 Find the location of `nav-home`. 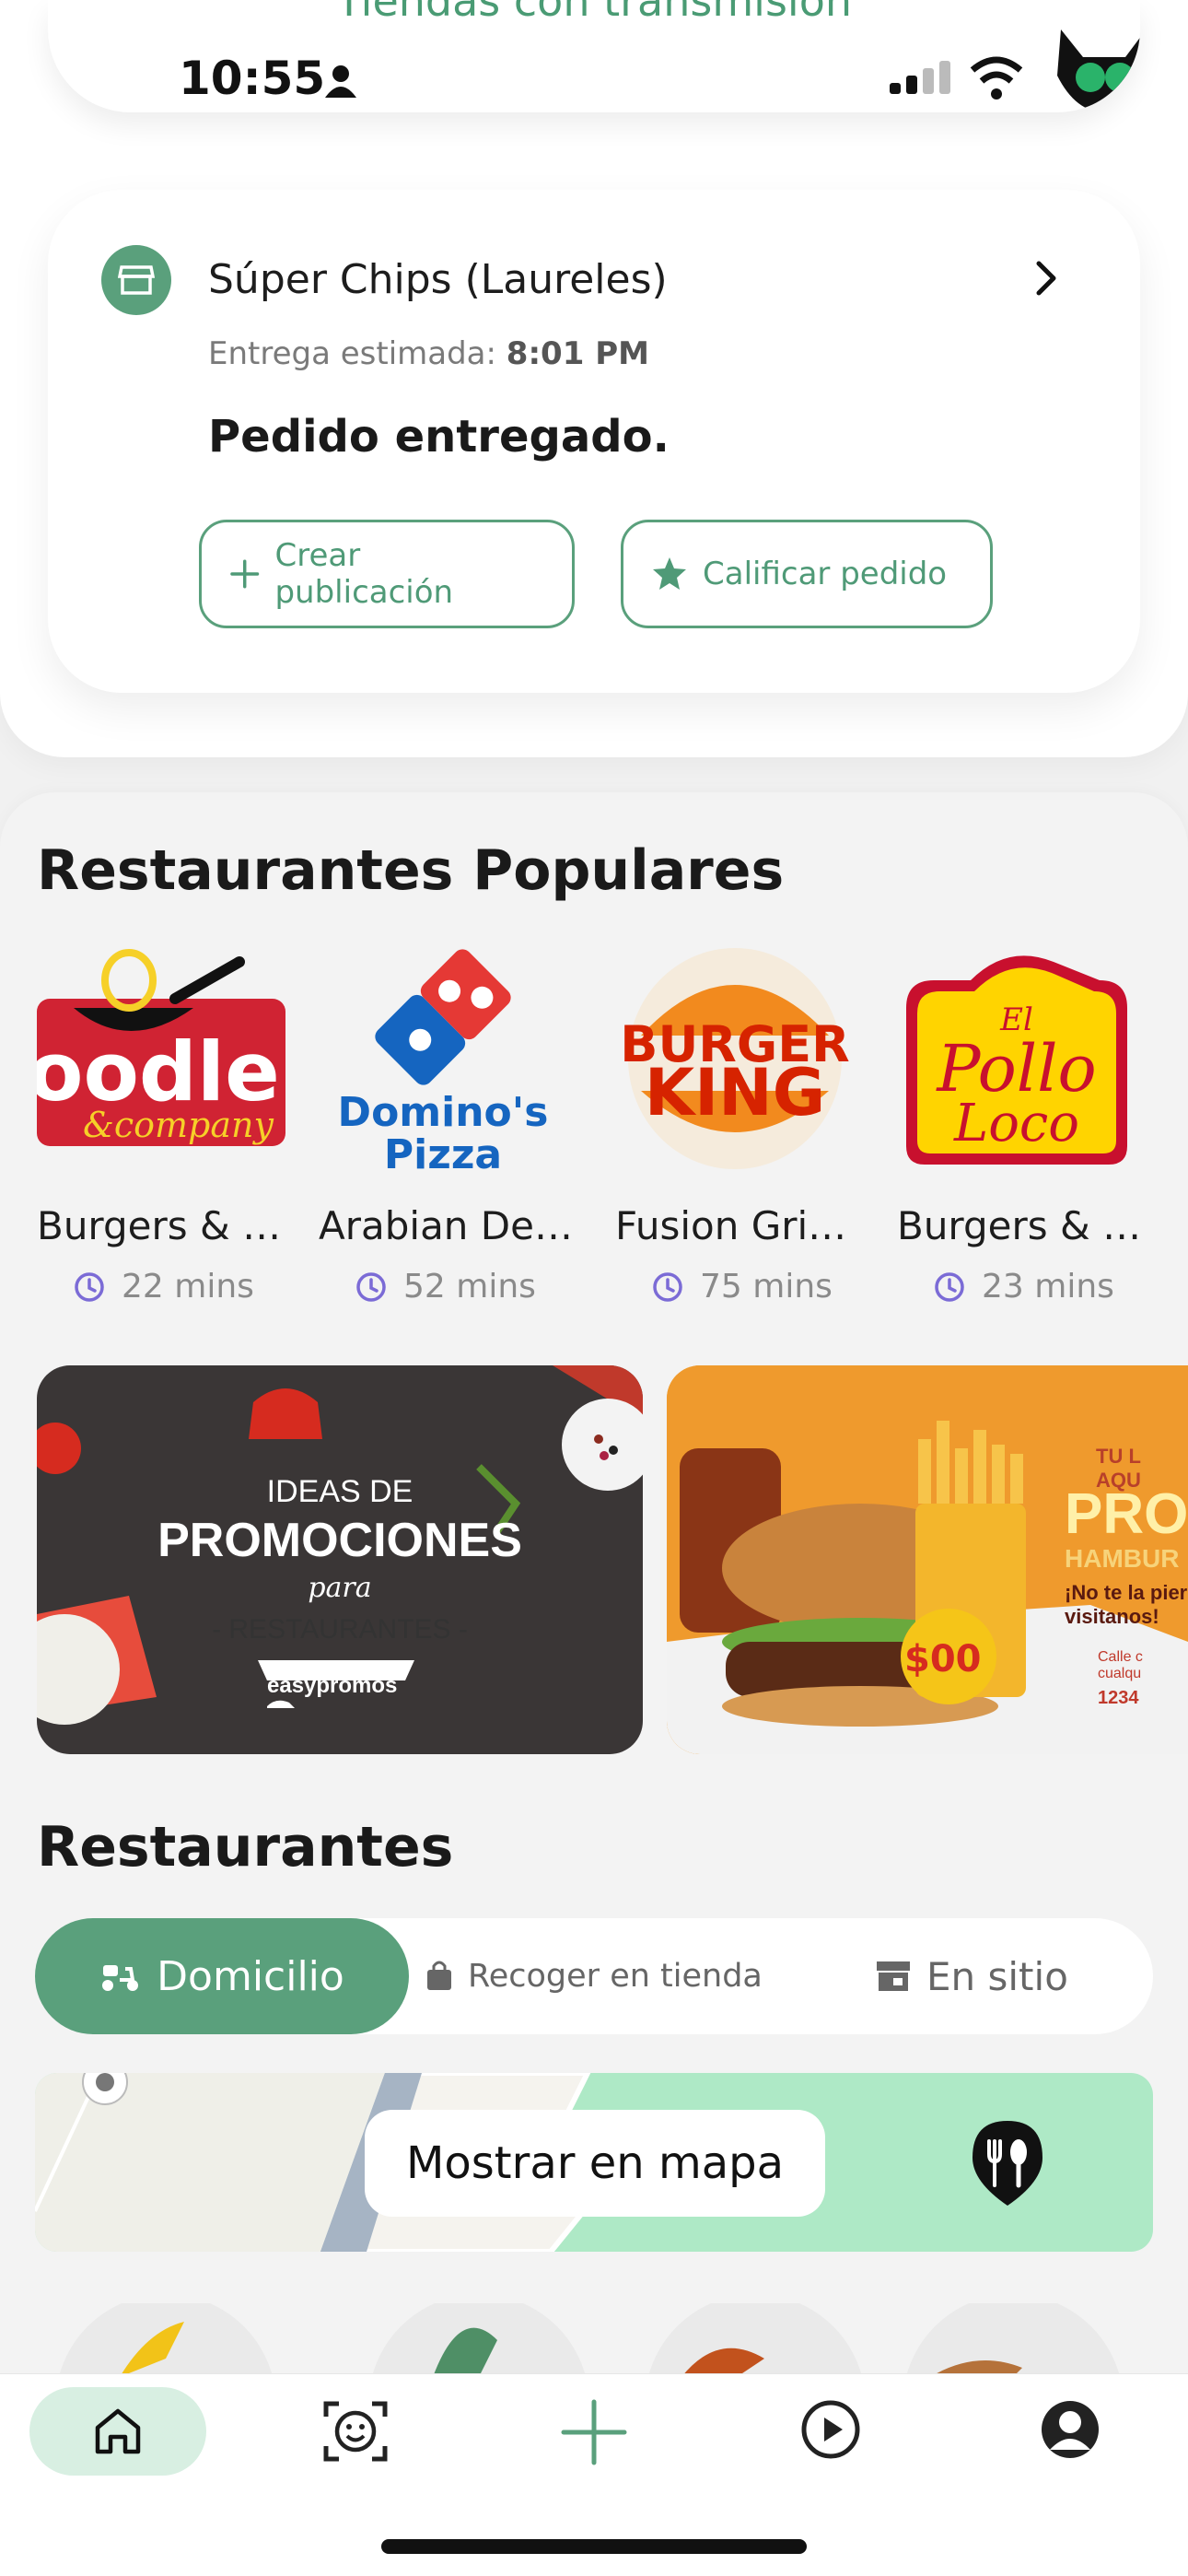

nav-home is located at coordinates (117, 2431).